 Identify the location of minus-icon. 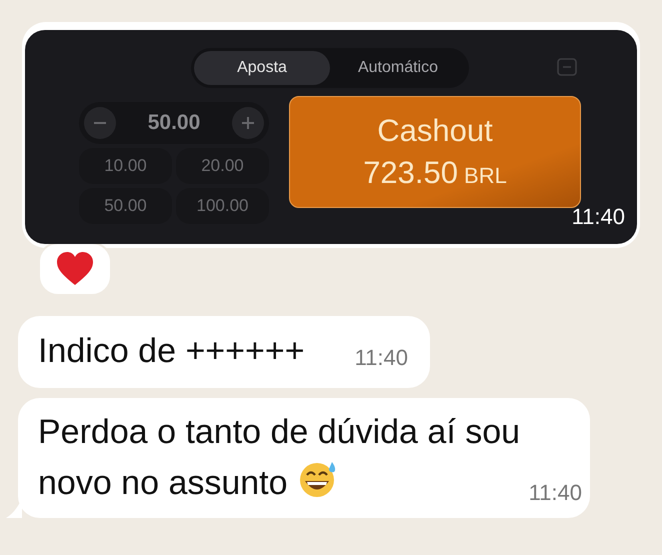
(100, 123).